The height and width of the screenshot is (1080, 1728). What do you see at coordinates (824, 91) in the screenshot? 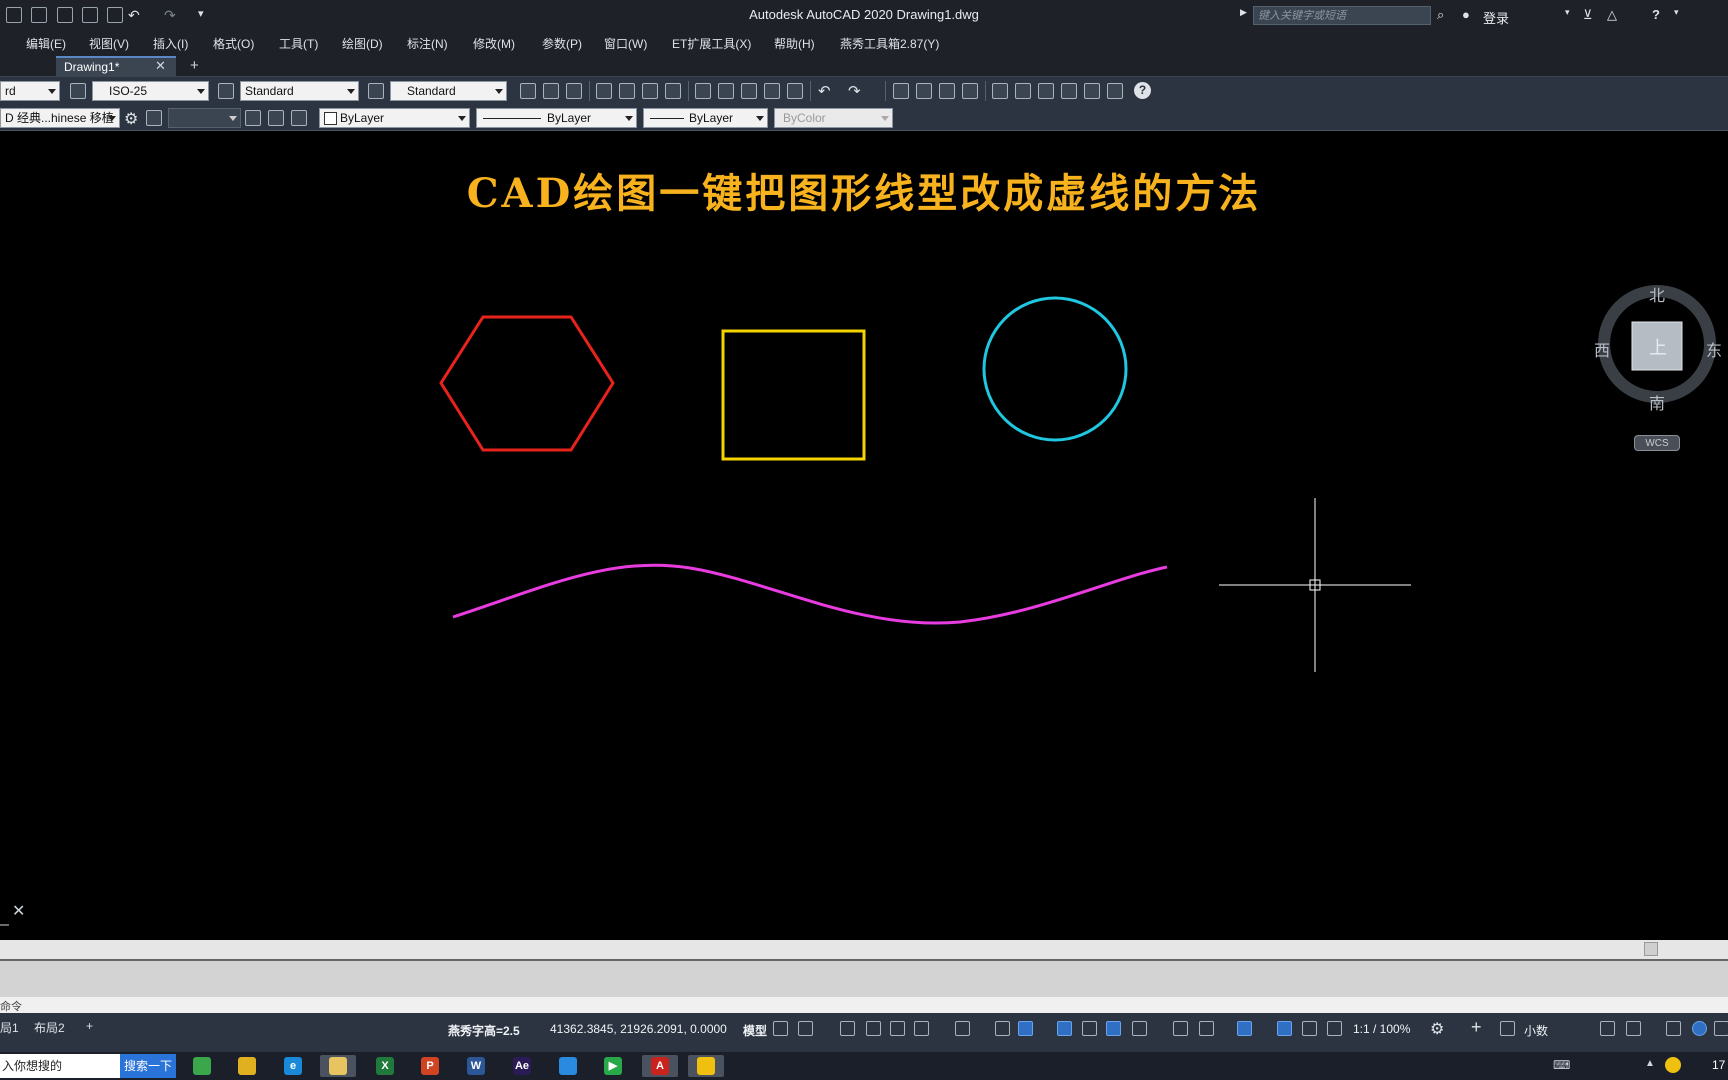
I see `undo-icon: ↶` at bounding box center [824, 91].